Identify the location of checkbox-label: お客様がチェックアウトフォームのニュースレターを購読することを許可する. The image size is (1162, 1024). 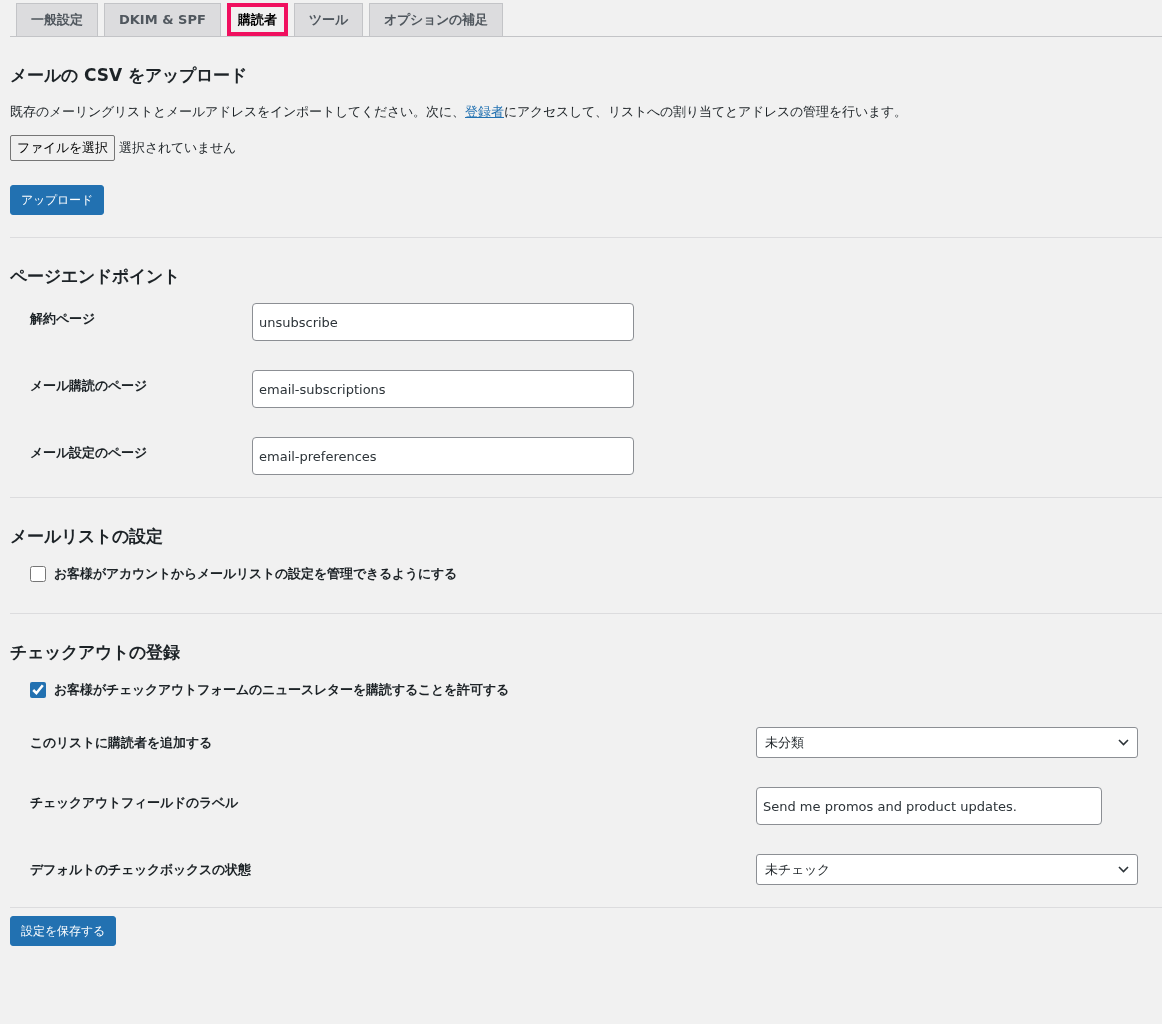
(281, 689).